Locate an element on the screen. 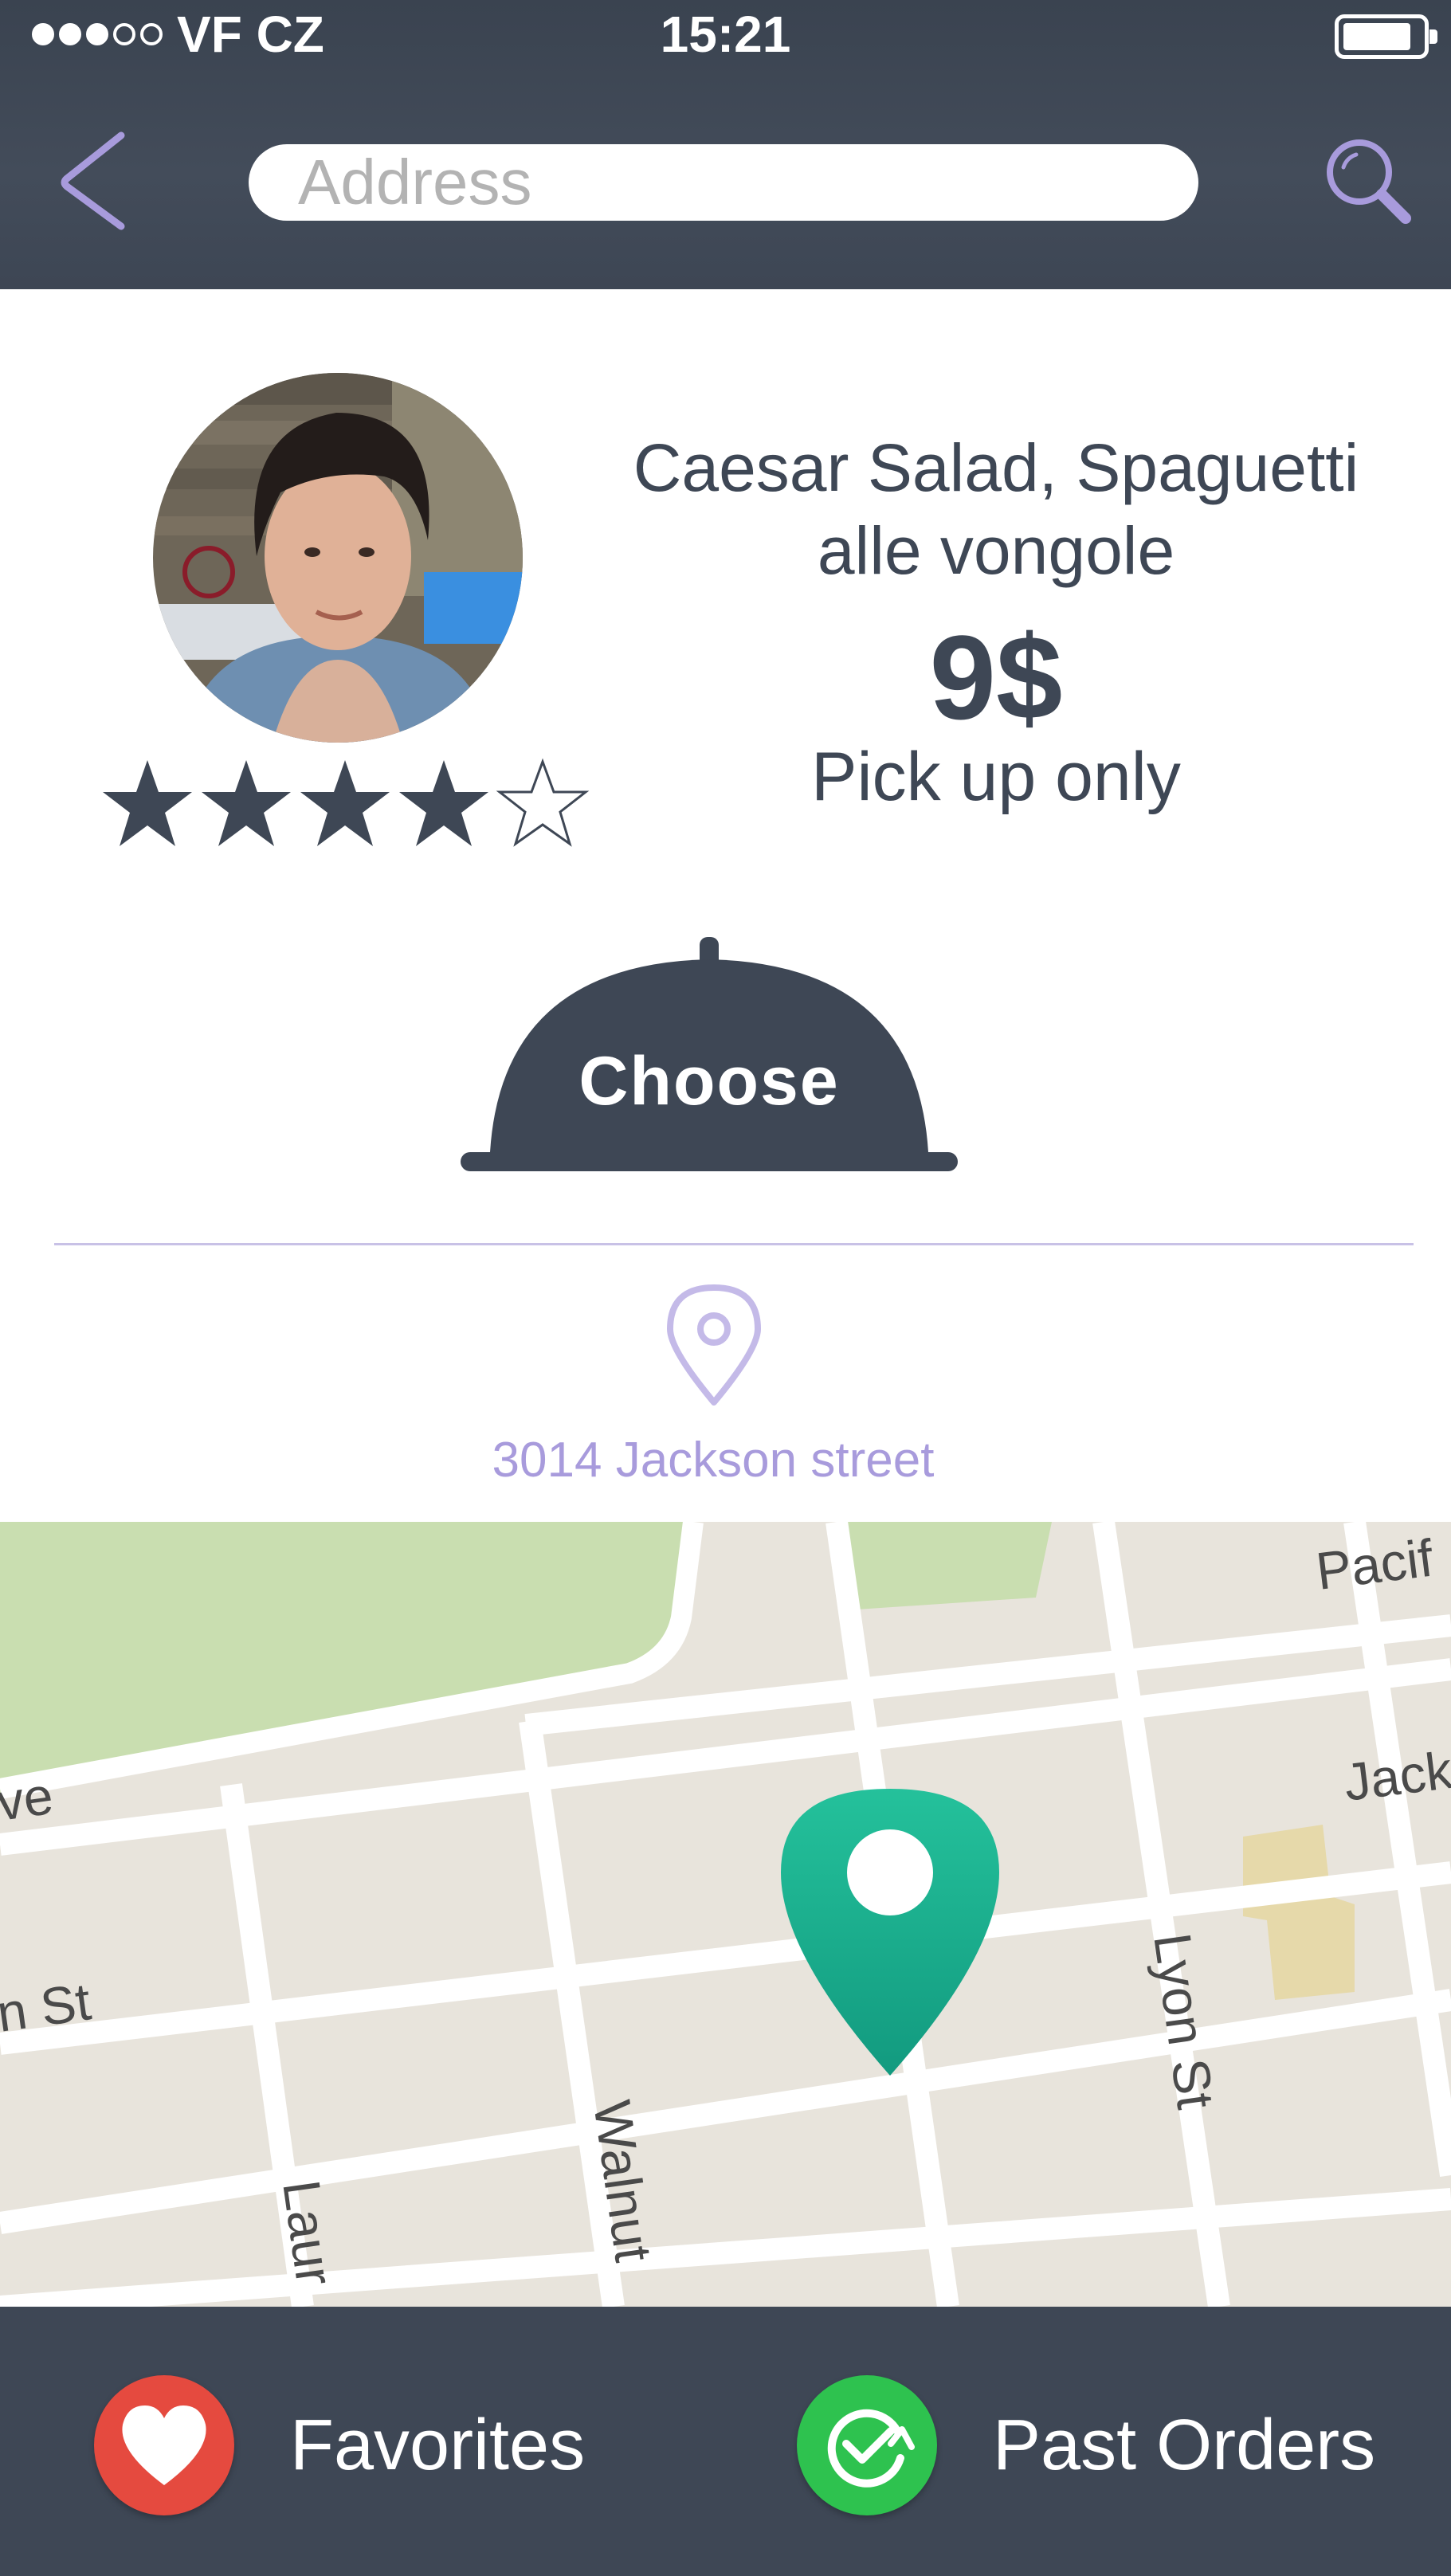  map-pin-outline-icon is located at coordinates (714, 1345).